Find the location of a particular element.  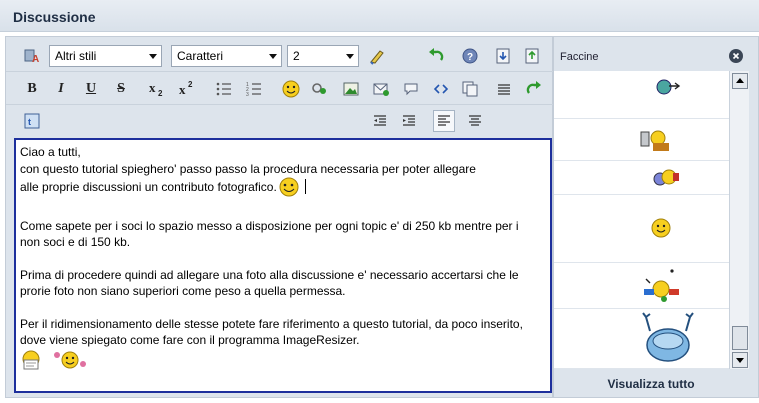

italic-button: I is located at coordinates (61, 89).